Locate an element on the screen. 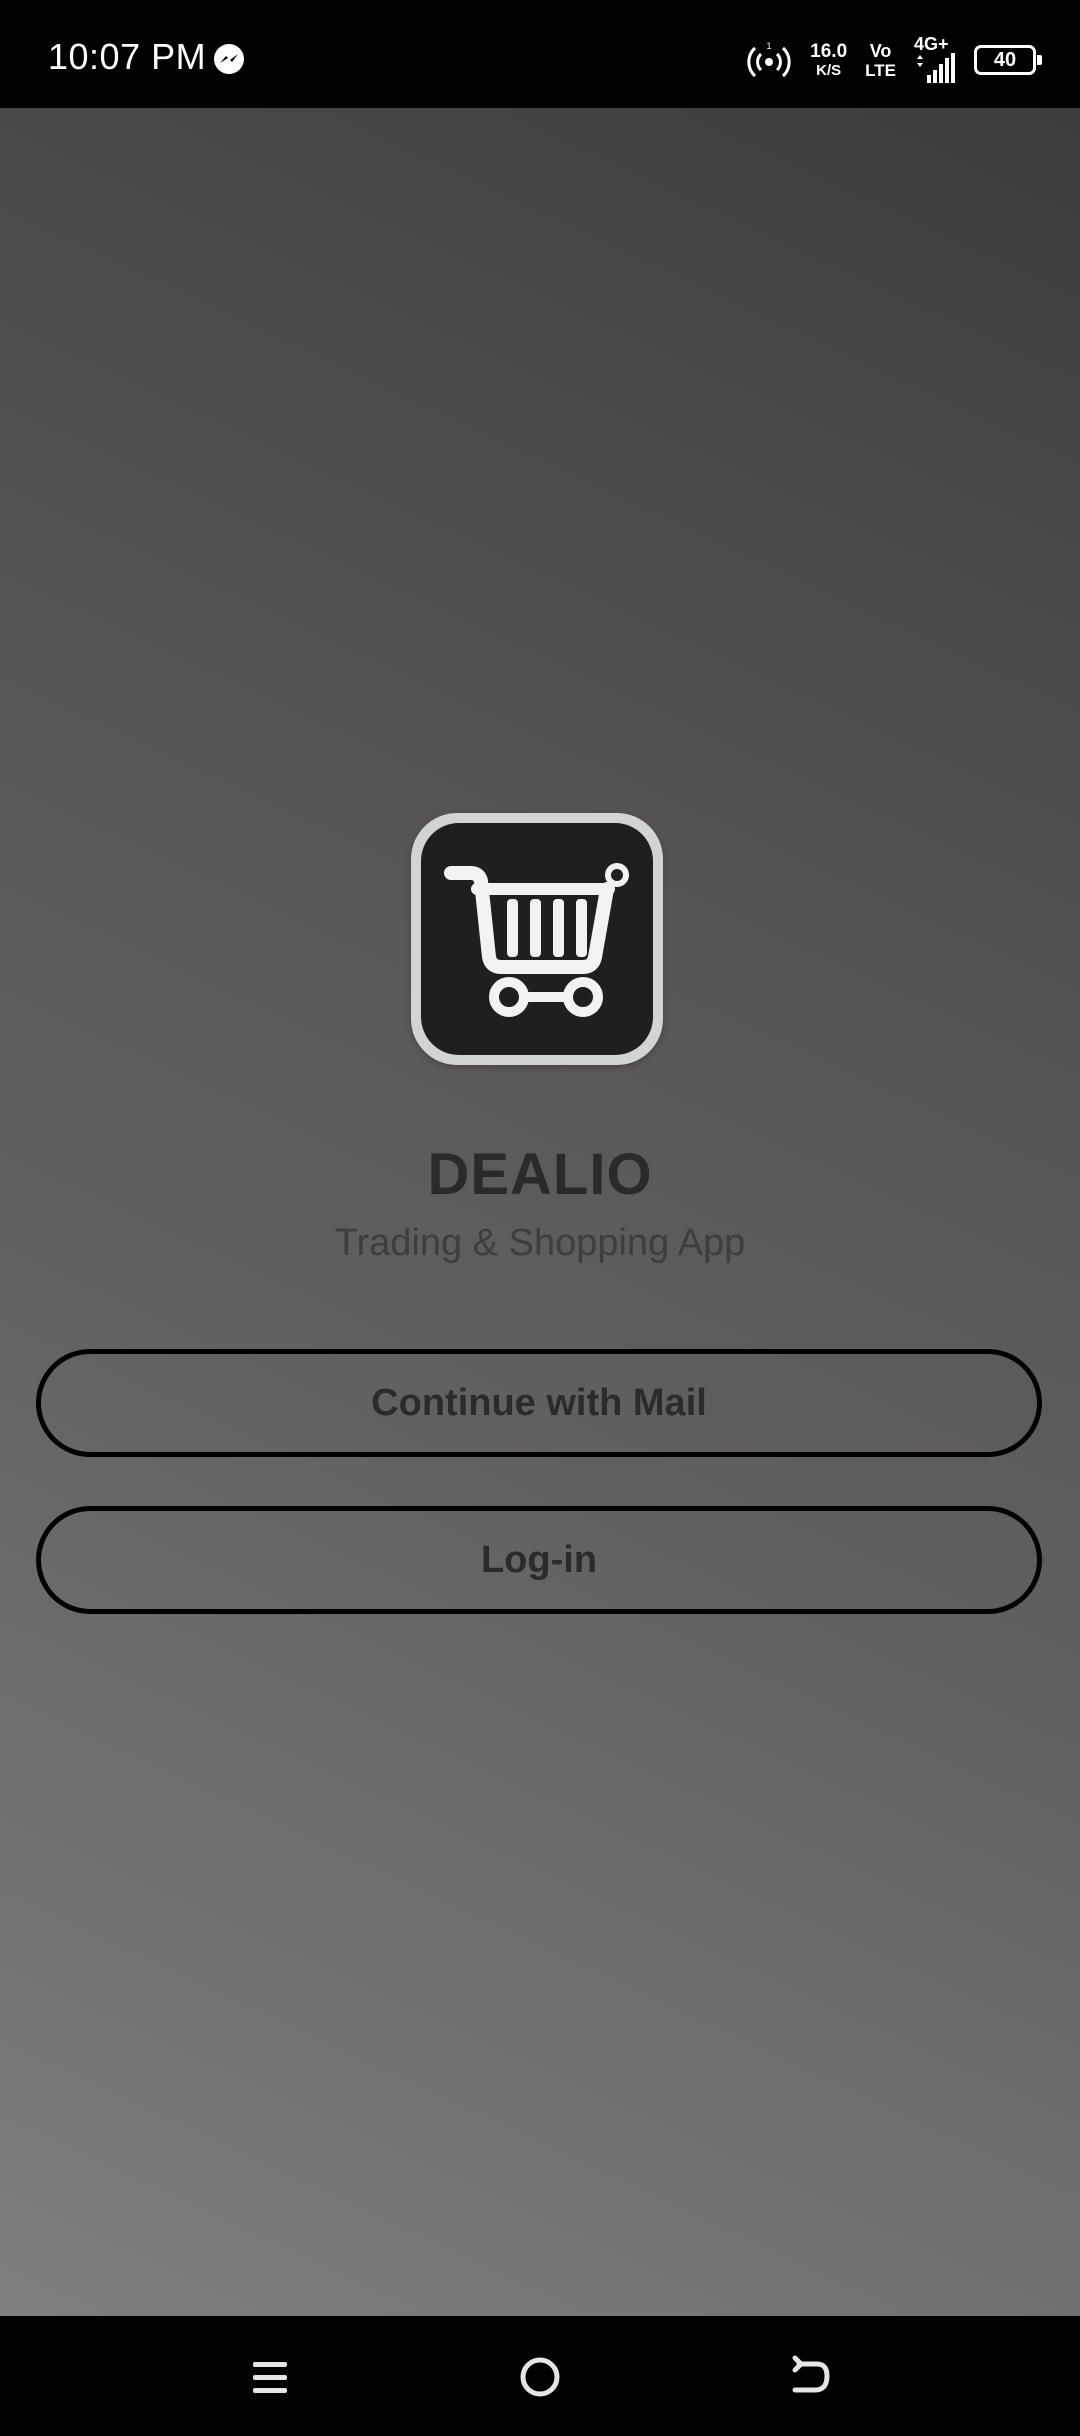 The width and height of the screenshot is (1080, 2436). speed-unit: K/S is located at coordinates (829, 70).